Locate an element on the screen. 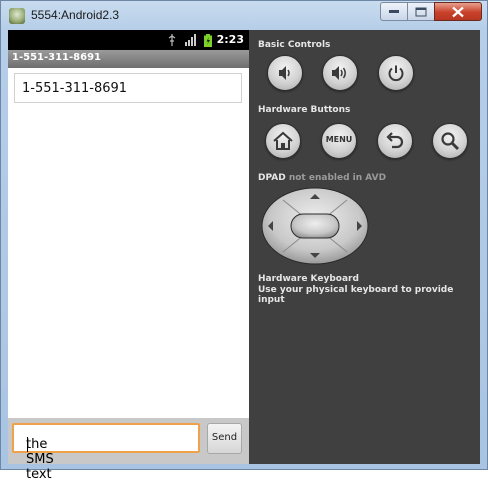 The width and height of the screenshot is (488, 482). usb-icon is located at coordinates (172, 40).